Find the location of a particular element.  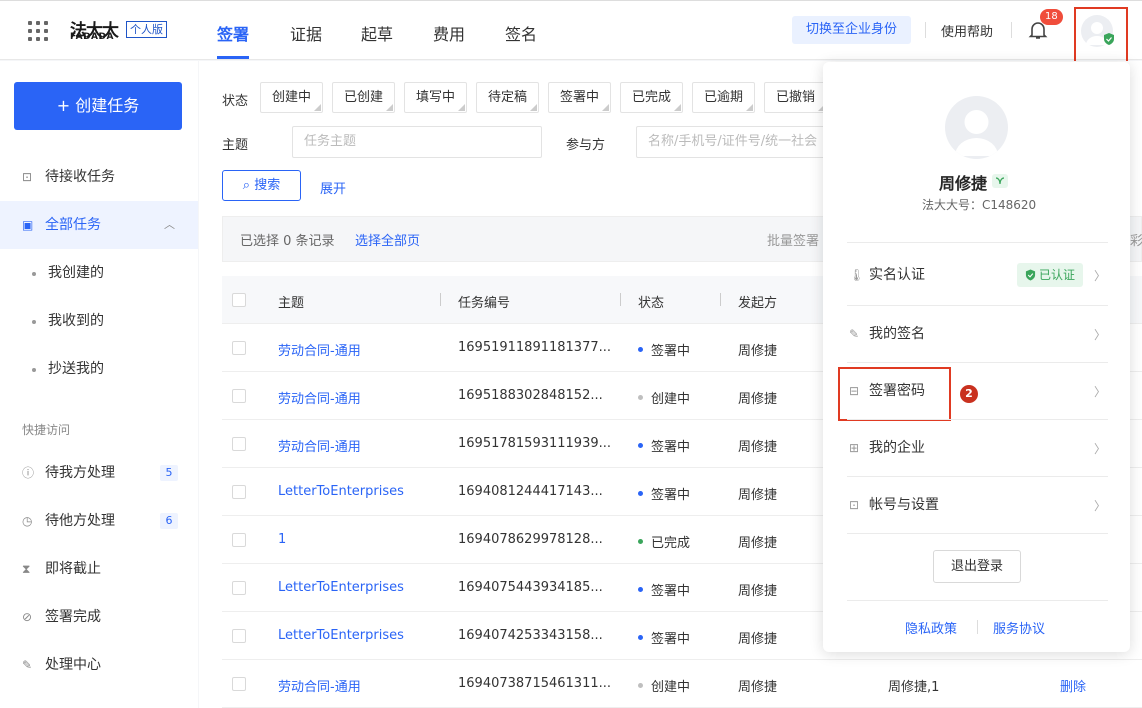

status-chip-revoked: 已撤销 is located at coordinates (796, 97).